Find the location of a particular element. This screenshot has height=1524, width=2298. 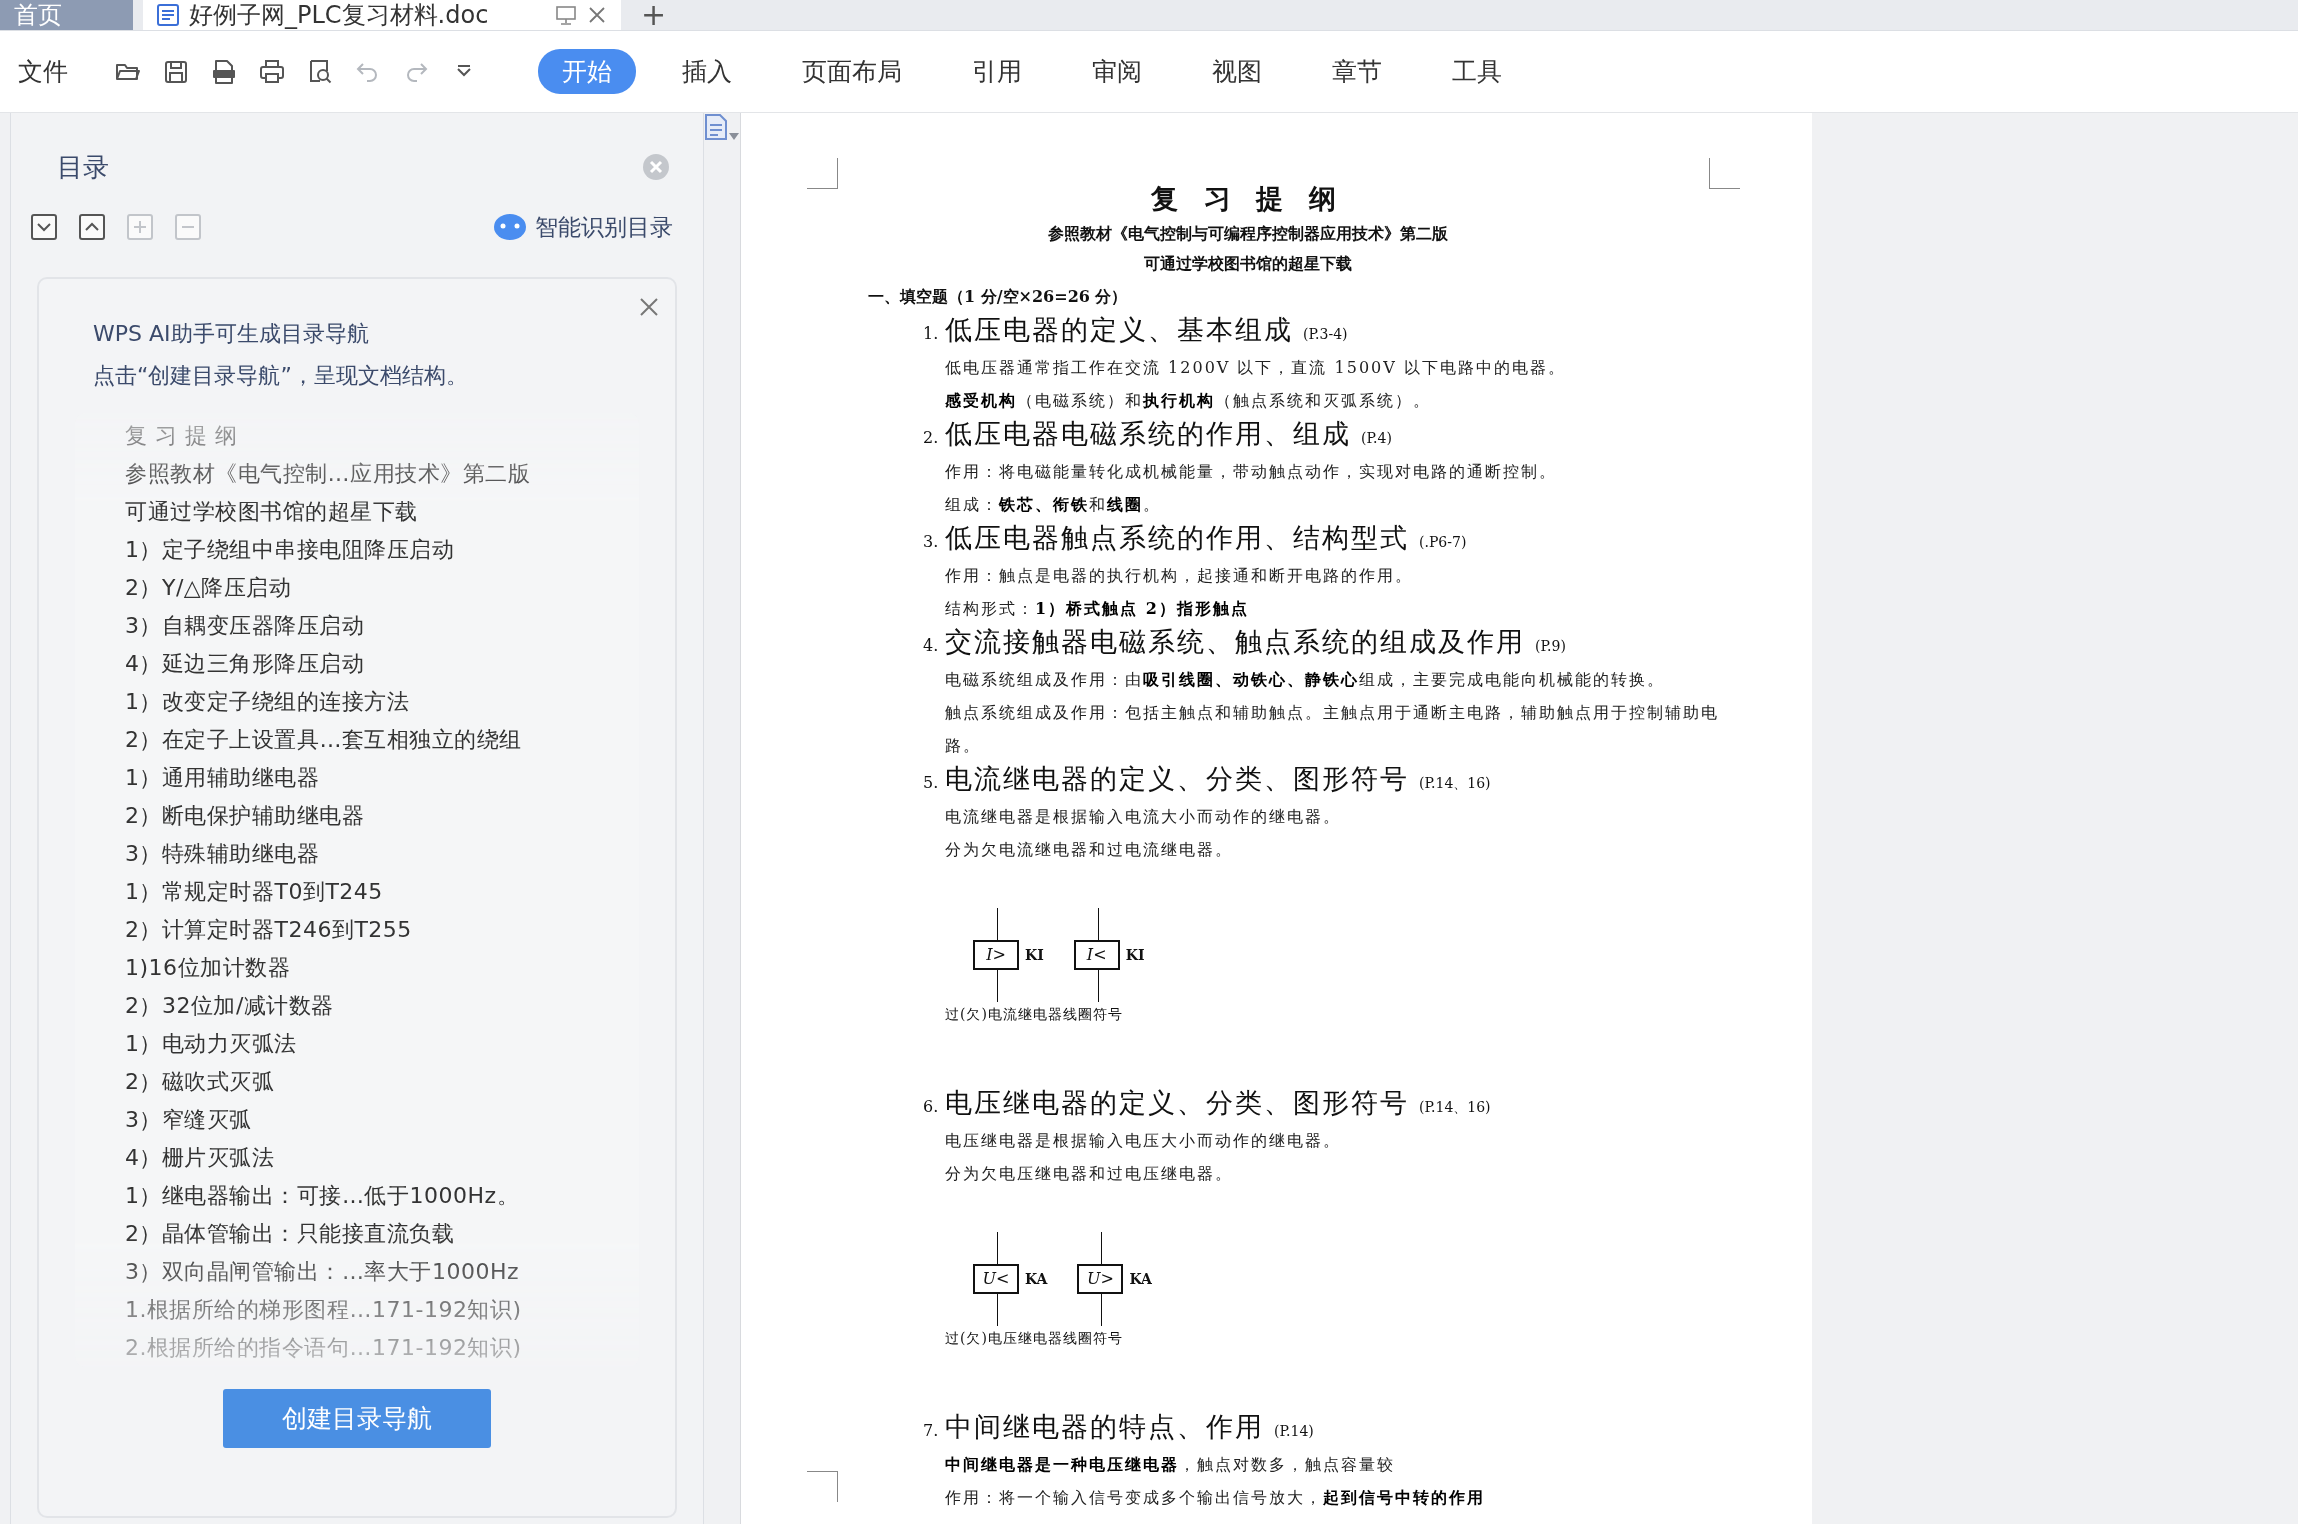

new-tab-button: + is located at coordinates (654, 15).